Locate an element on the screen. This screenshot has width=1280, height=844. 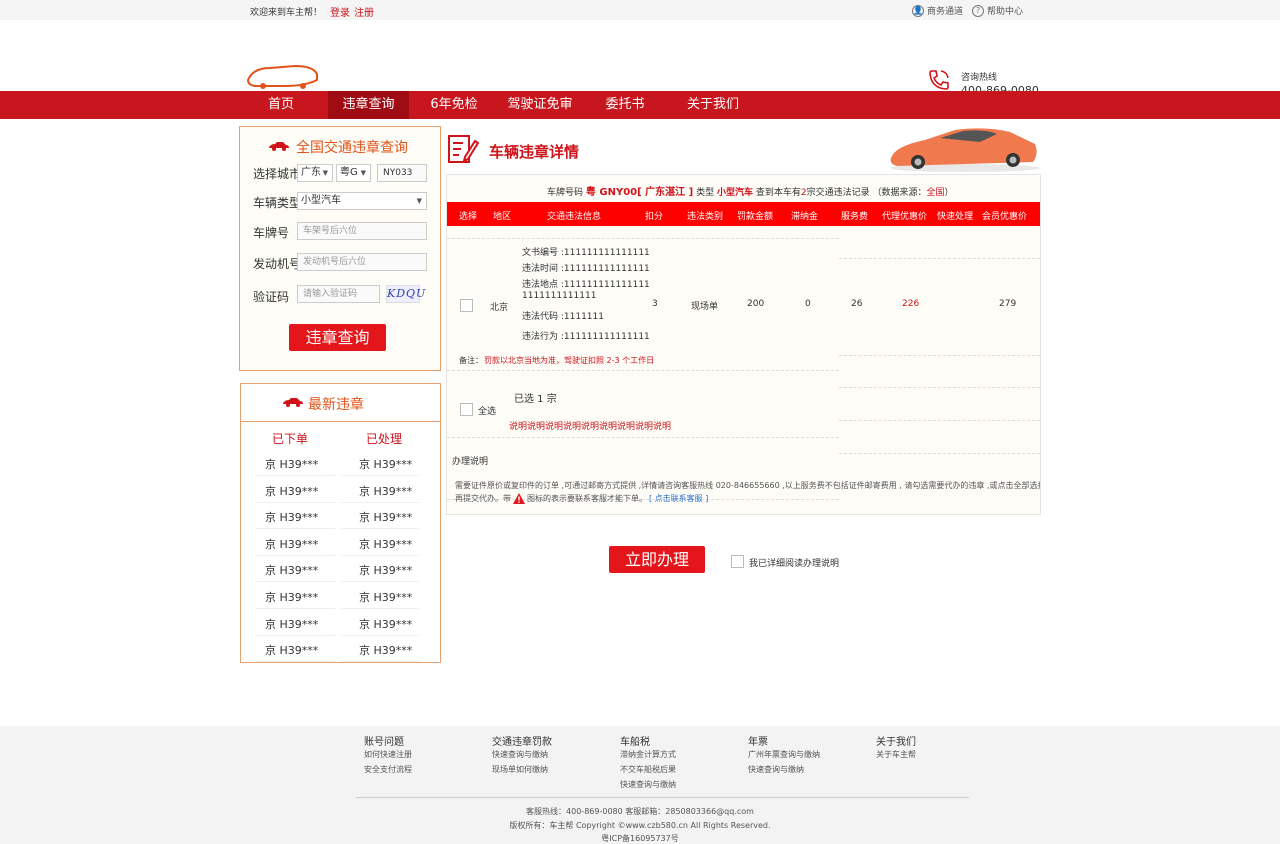
plate-prefix-value: 粤G is located at coordinates (349, 172).